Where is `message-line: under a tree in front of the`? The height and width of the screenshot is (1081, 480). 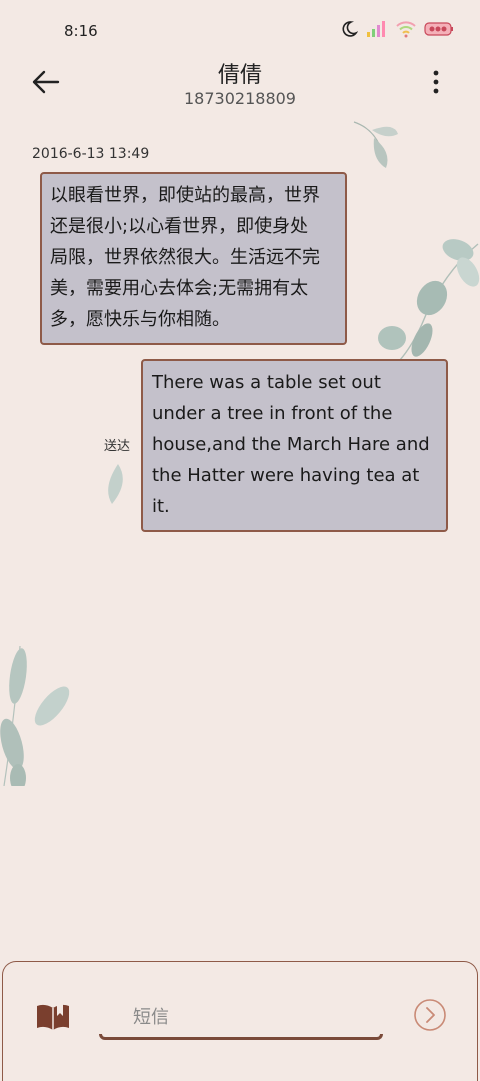 message-line: under a tree in front of the is located at coordinates (272, 413).